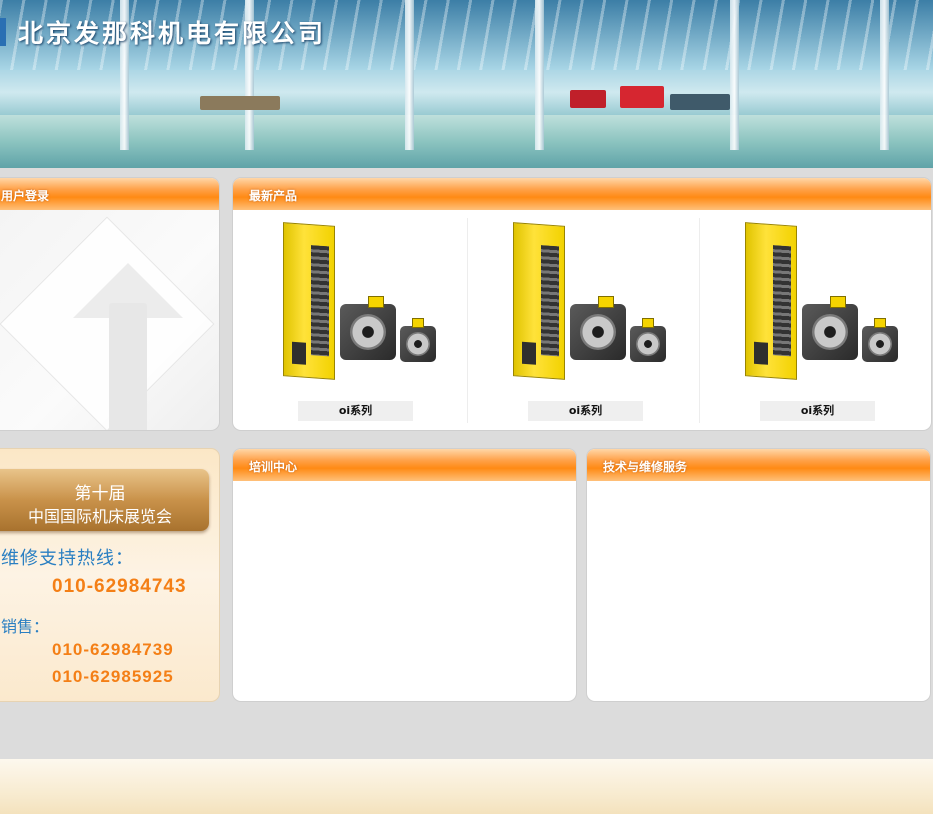  What do you see at coordinates (25, 196) in the screenshot?
I see `login-panel-title: 用户登录` at bounding box center [25, 196].